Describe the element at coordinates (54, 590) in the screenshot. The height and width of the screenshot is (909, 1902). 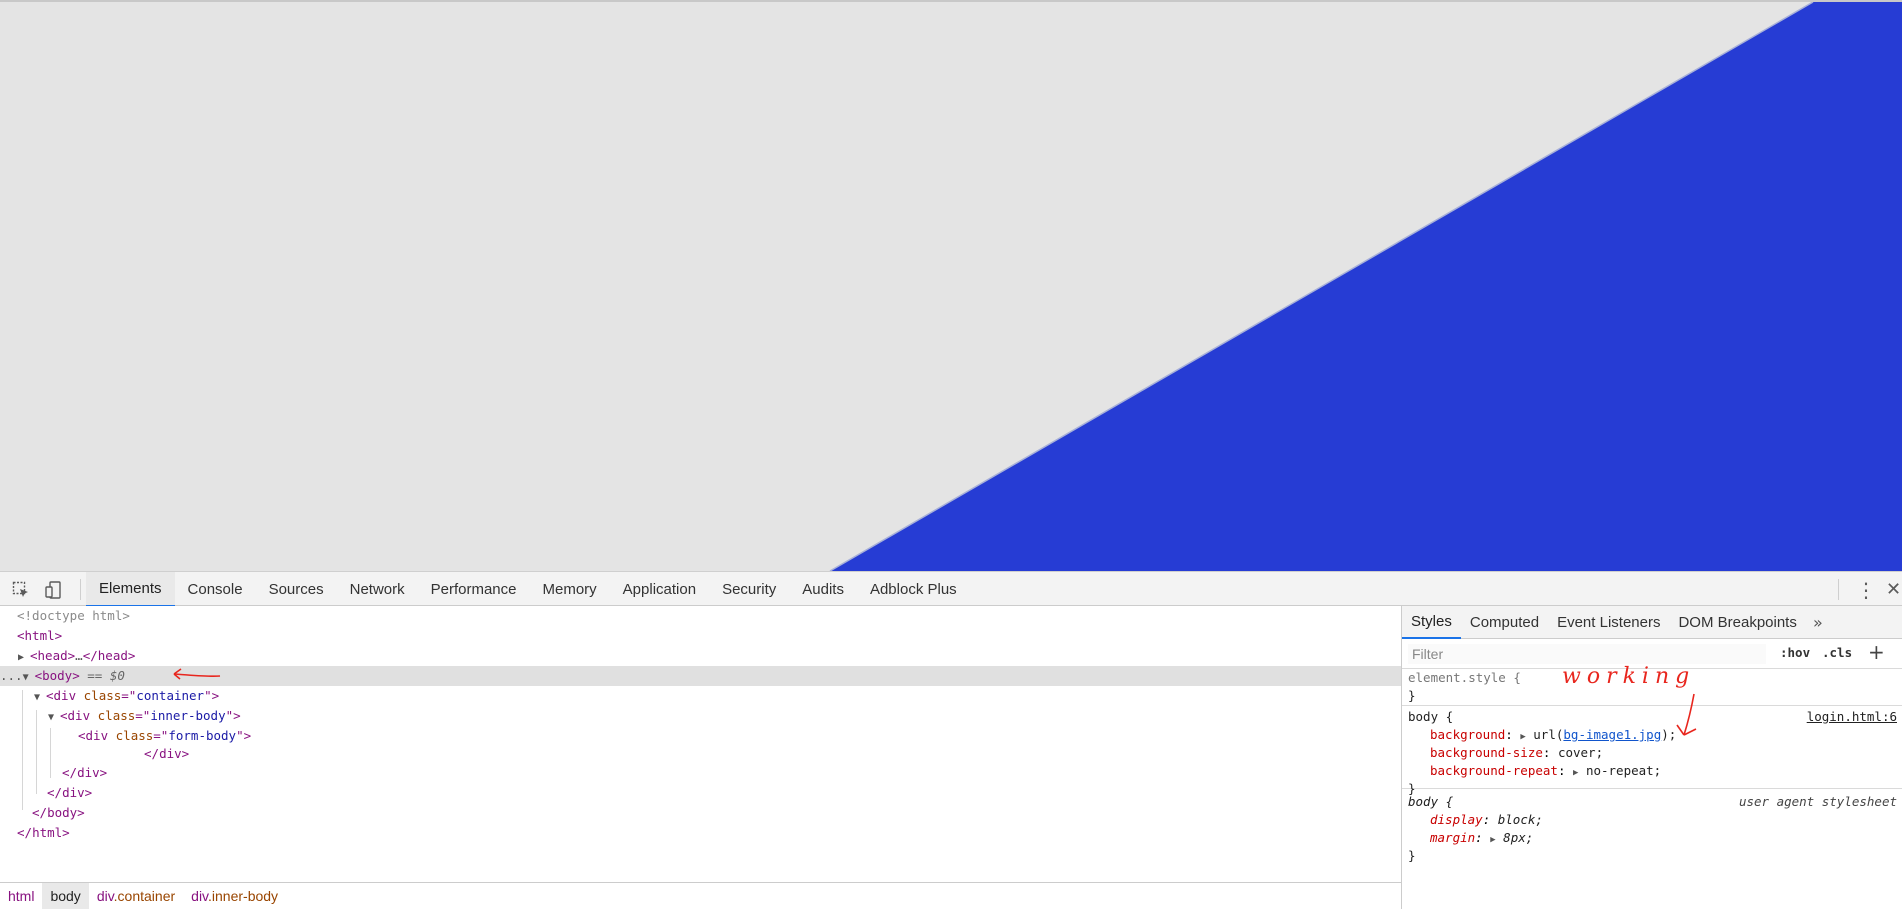
I see `device-toolbar-icon` at that location.